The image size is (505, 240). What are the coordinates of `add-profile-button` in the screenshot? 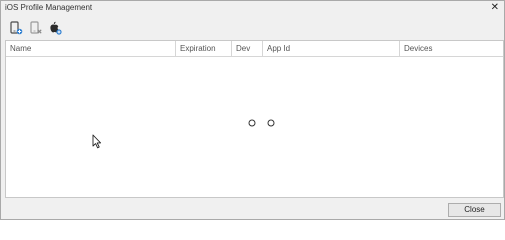 It's located at (16, 28).